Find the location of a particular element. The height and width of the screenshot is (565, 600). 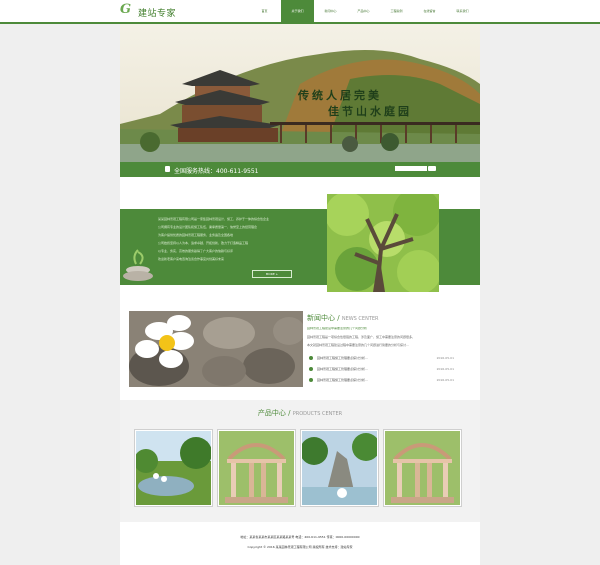

news-title-cn: 新闻中心 is located at coordinates (321, 318).